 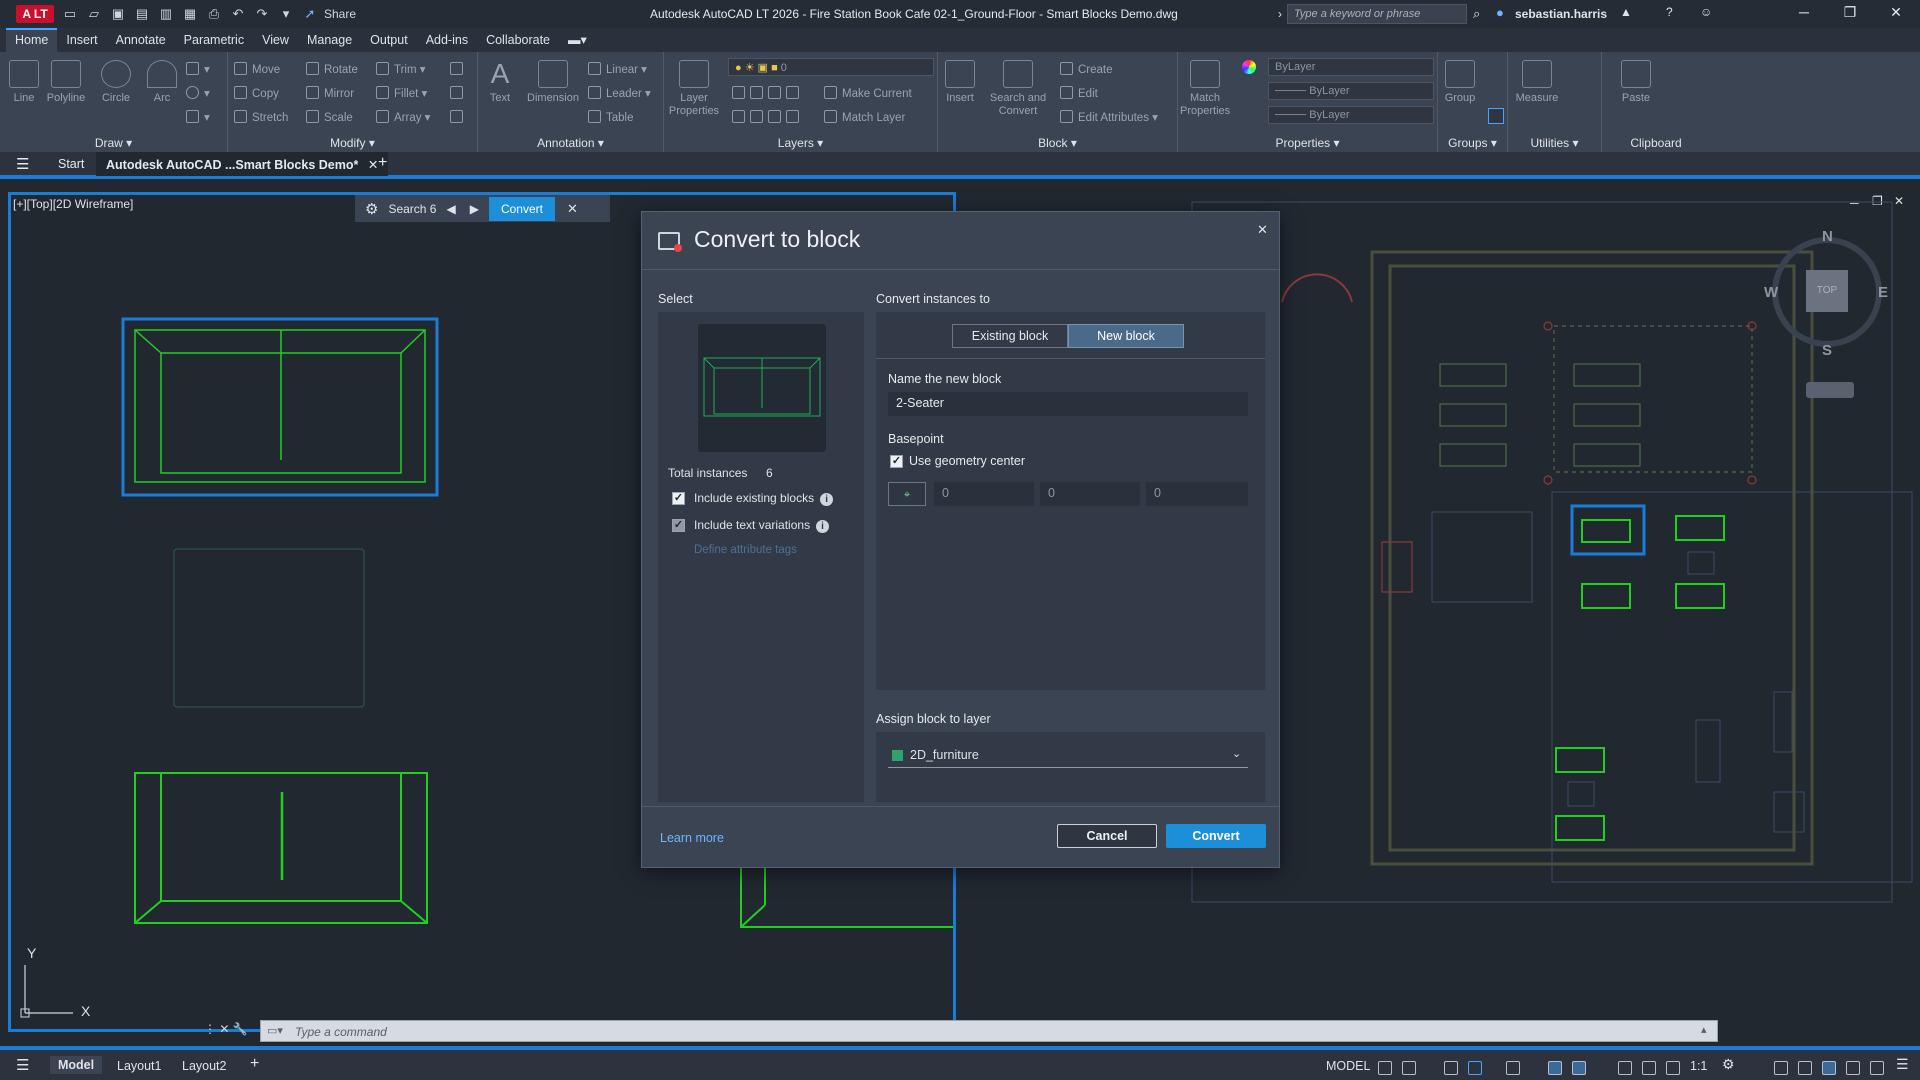 What do you see at coordinates (403, 117) in the screenshot?
I see `array-button: Array ▾` at bounding box center [403, 117].